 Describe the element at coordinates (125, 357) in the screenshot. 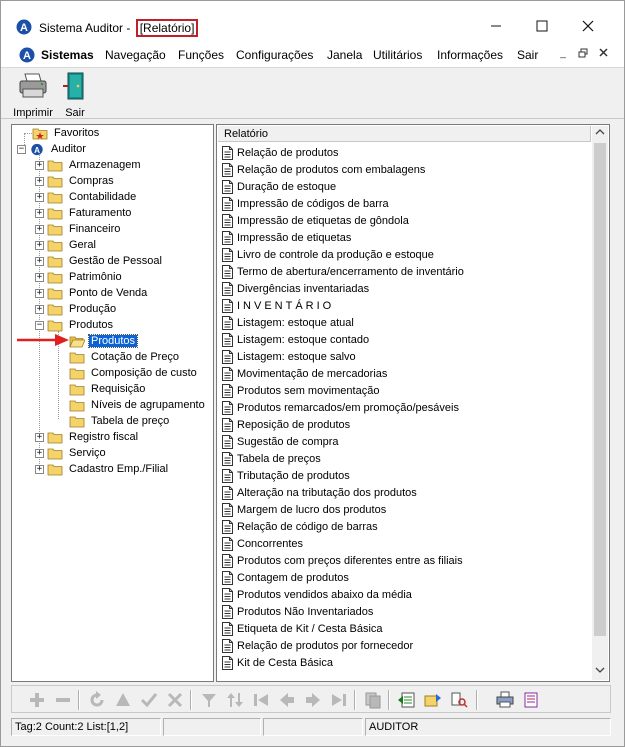

I see `tree-subitem-1: Cotação de Preço` at that location.